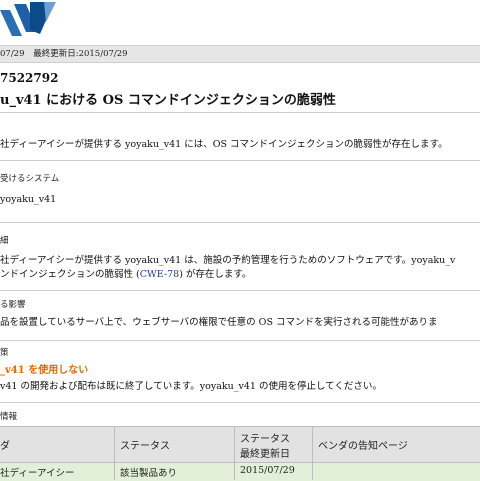 This screenshot has width=480, height=481. I want to click on vendor-heading: 情報, so click(9, 417).